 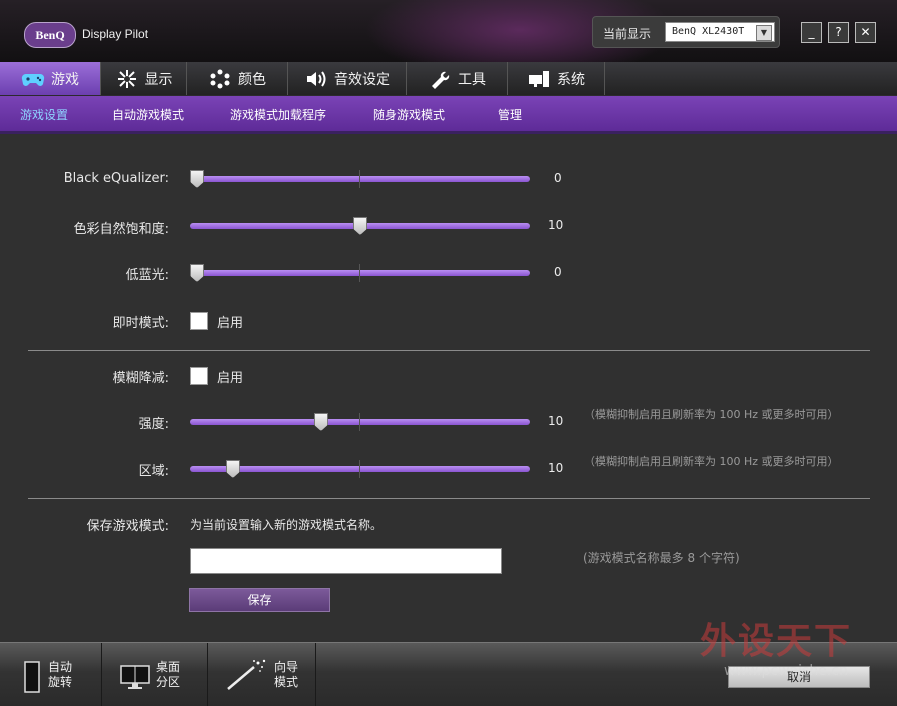 I want to click on monitor-select-value: BenQ XL2430T, so click(x=708, y=31).